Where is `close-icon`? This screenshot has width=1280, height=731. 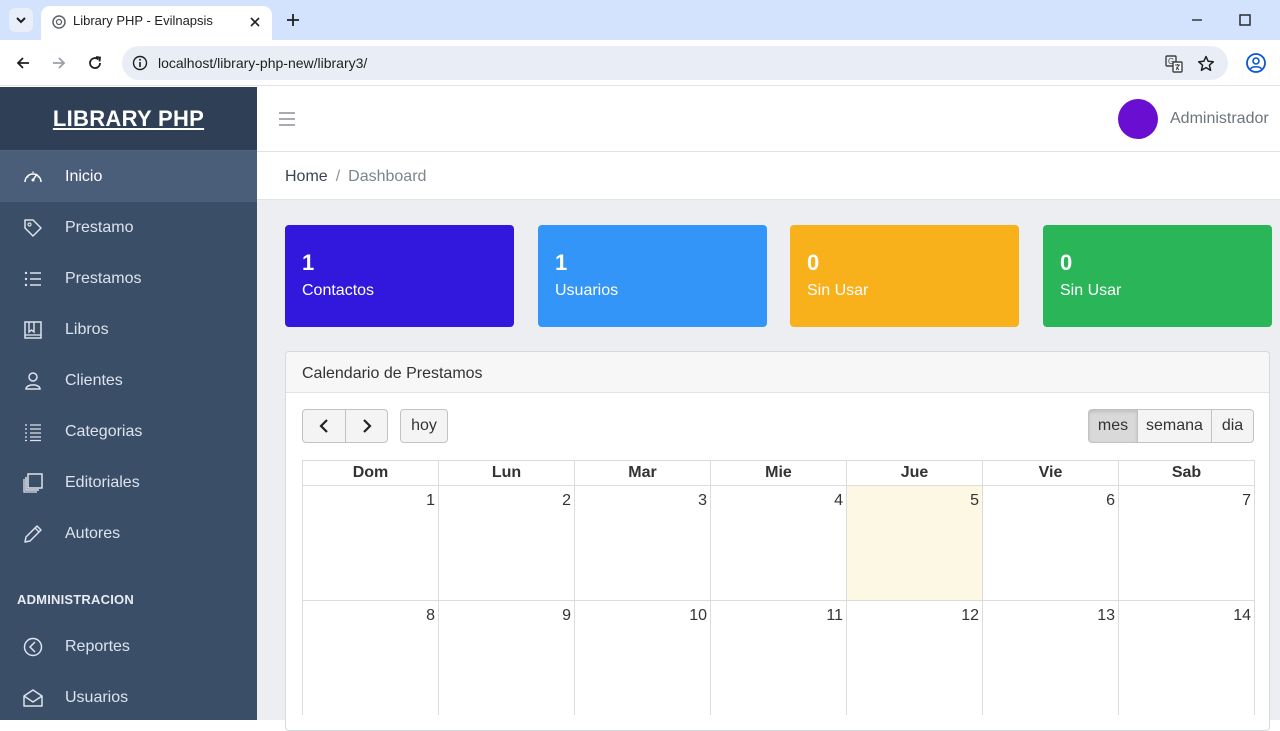
close-icon is located at coordinates (255, 22).